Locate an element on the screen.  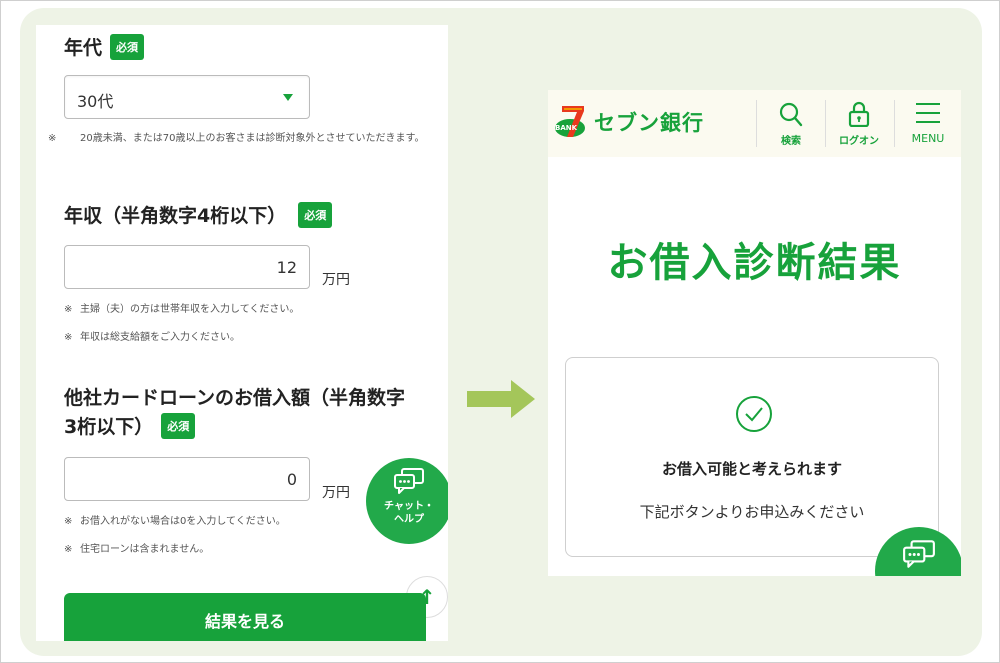
site-header: BANK セブン銀行 検索 ログオン MENU is located at coordinates (754, 123).